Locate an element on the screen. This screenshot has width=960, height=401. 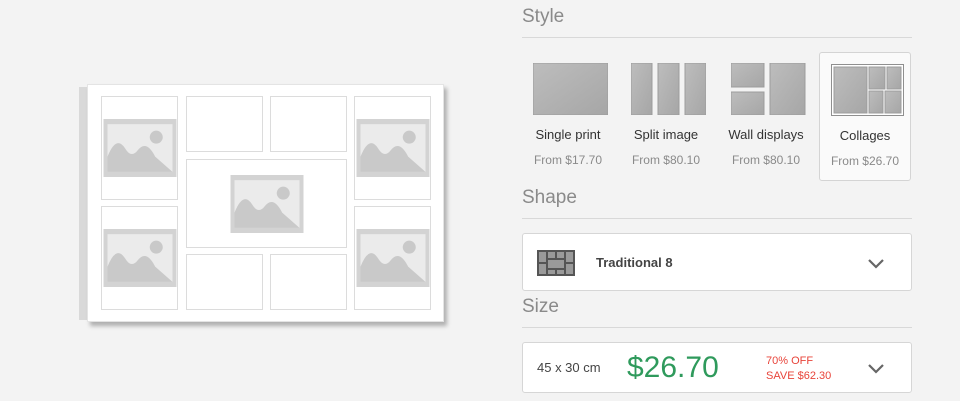
style-option-label: Collages is located at coordinates (865, 135).